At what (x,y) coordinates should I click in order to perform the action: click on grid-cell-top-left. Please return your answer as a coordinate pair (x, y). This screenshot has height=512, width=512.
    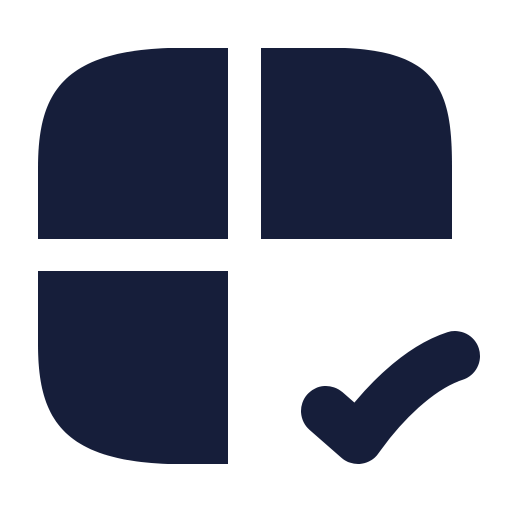
    Looking at the image, I should click on (133, 143).